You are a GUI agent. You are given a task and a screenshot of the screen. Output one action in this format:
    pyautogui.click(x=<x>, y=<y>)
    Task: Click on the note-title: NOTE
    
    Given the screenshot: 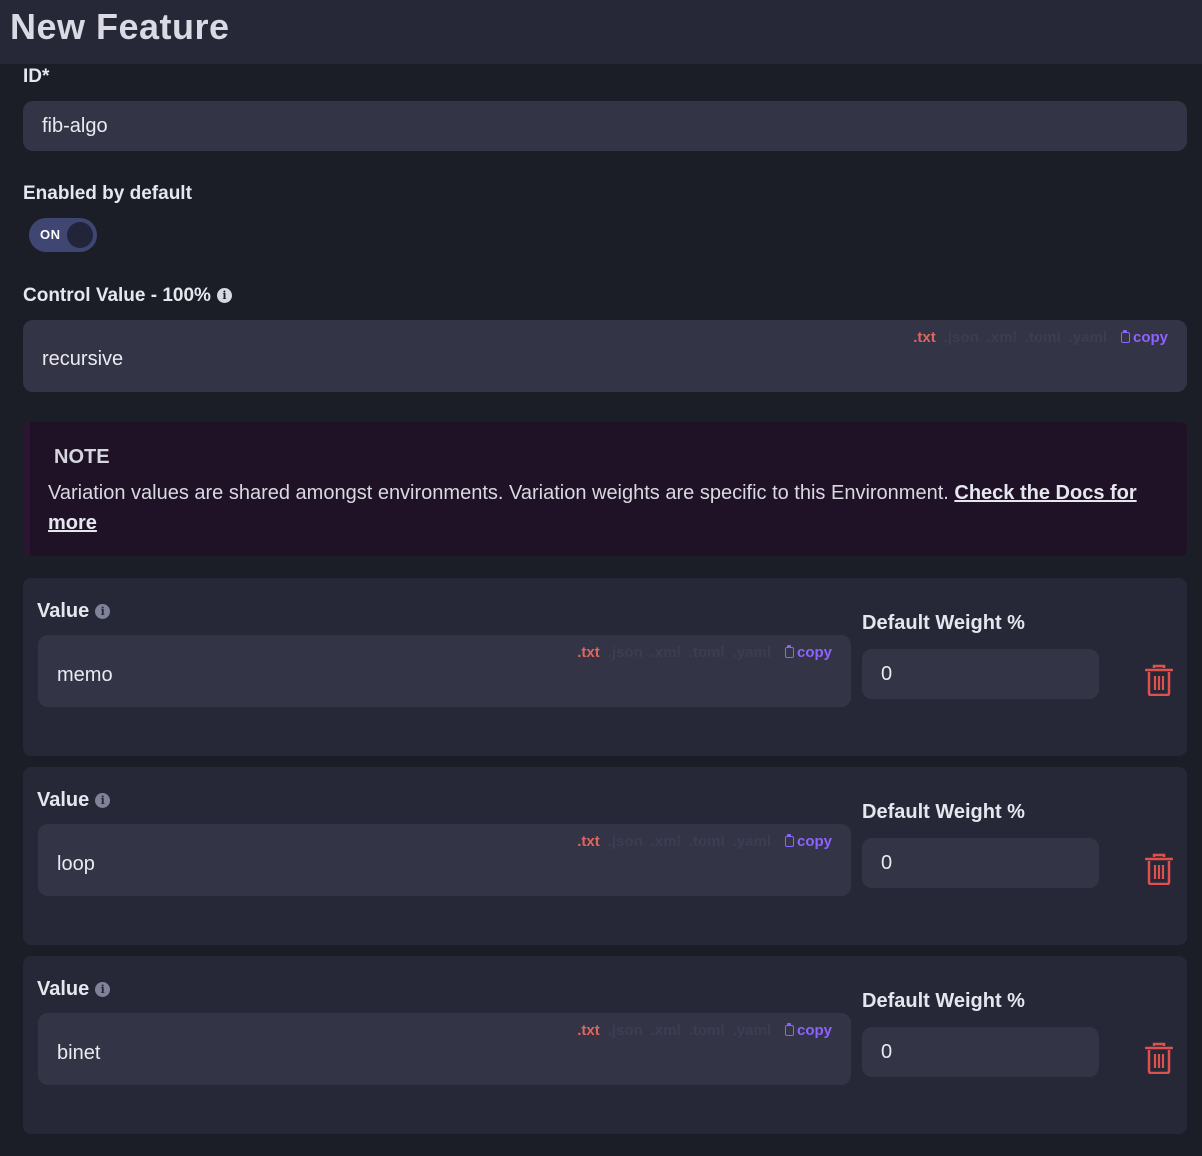 What is the action you would take?
    pyautogui.click(x=82, y=457)
    